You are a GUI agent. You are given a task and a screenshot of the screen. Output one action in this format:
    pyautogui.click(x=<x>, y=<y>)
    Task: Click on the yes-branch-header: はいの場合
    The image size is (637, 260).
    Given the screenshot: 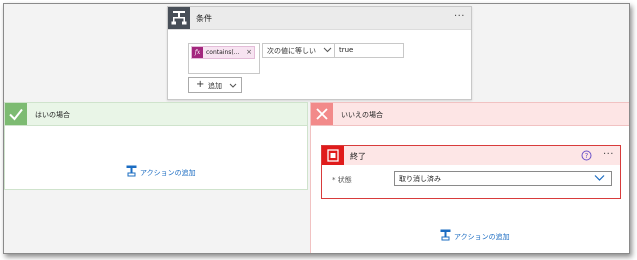 What is the action you would take?
    pyautogui.click(x=156, y=114)
    